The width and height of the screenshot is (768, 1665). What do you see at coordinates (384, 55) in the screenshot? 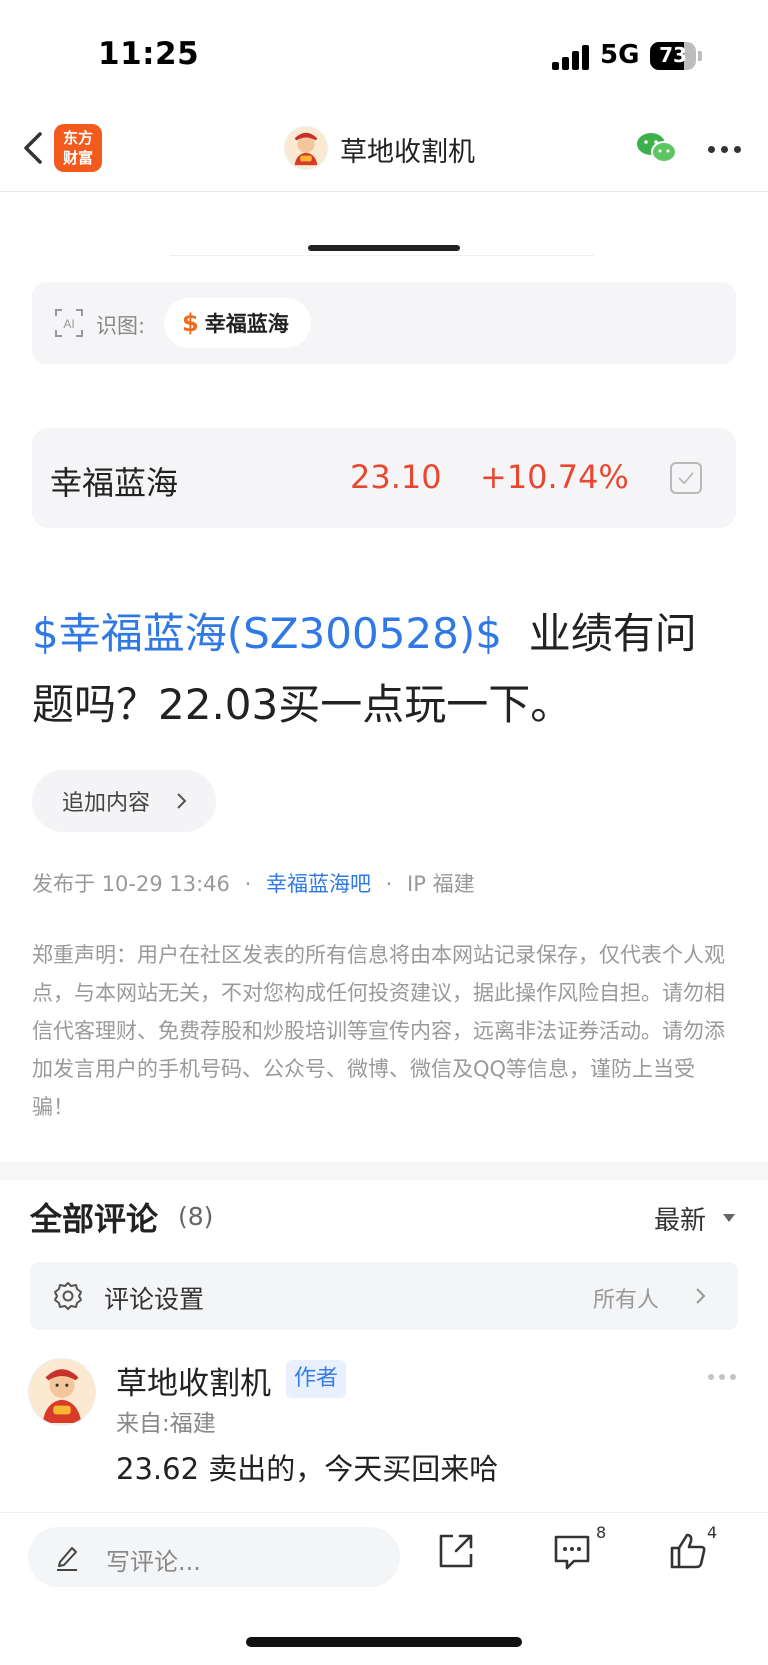
I see `status-bar: 11:25 5G 73` at bounding box center [384, 55].